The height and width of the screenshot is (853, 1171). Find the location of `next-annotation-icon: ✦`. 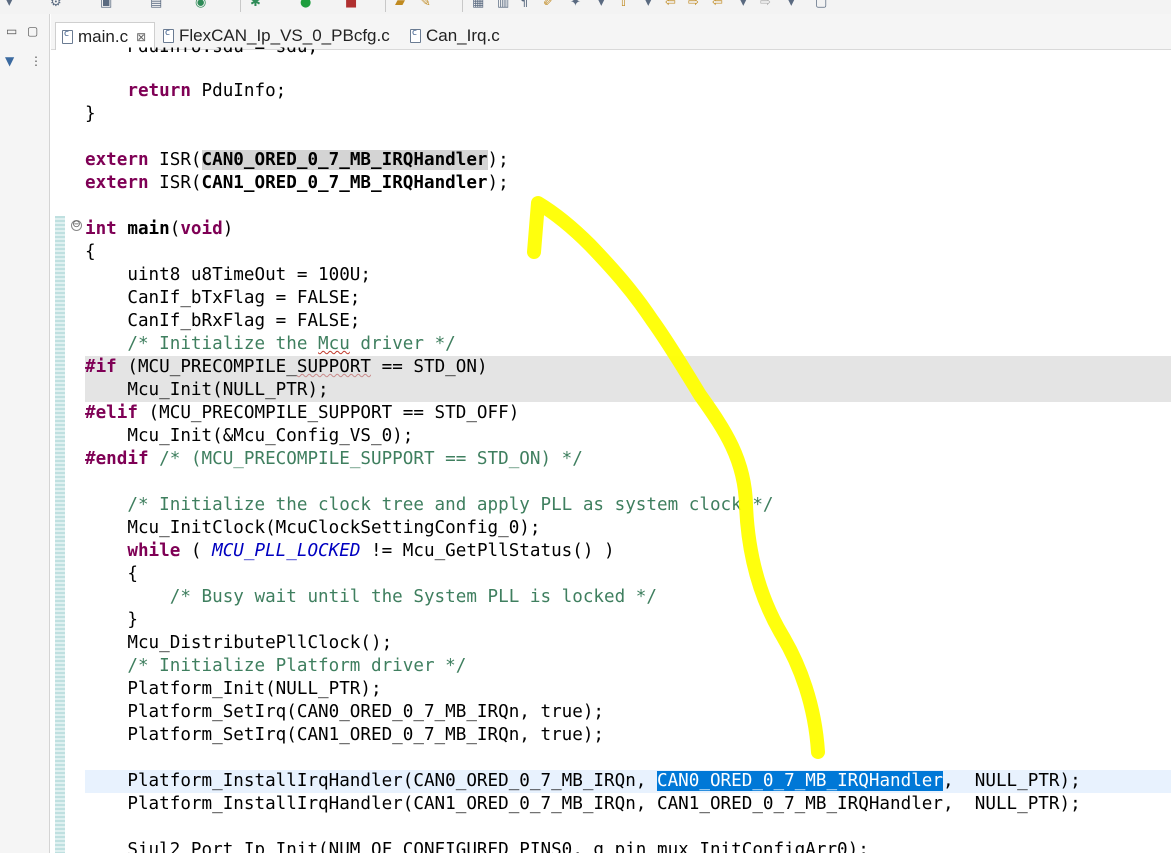

next-annotation-icon: ✦ is located at coordinates (575, 6).